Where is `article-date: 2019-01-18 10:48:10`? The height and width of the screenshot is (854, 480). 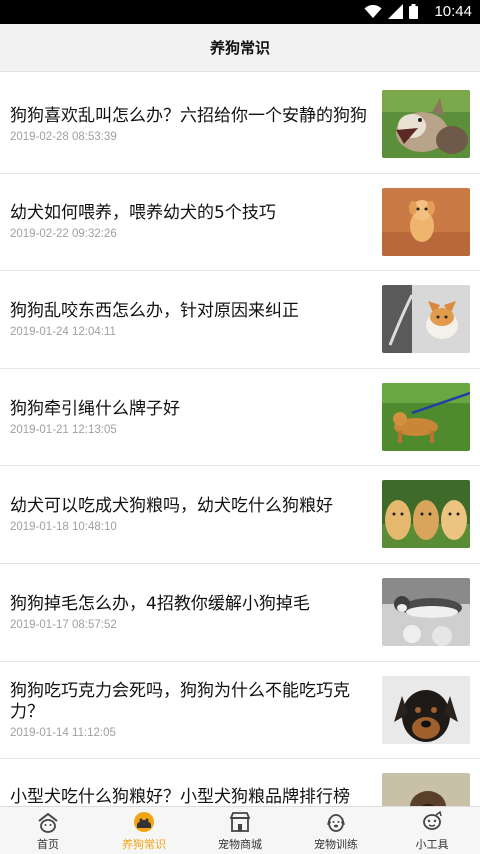 article-date: 2019-01-18 10:48:10 is located at coordinates (63, 527).